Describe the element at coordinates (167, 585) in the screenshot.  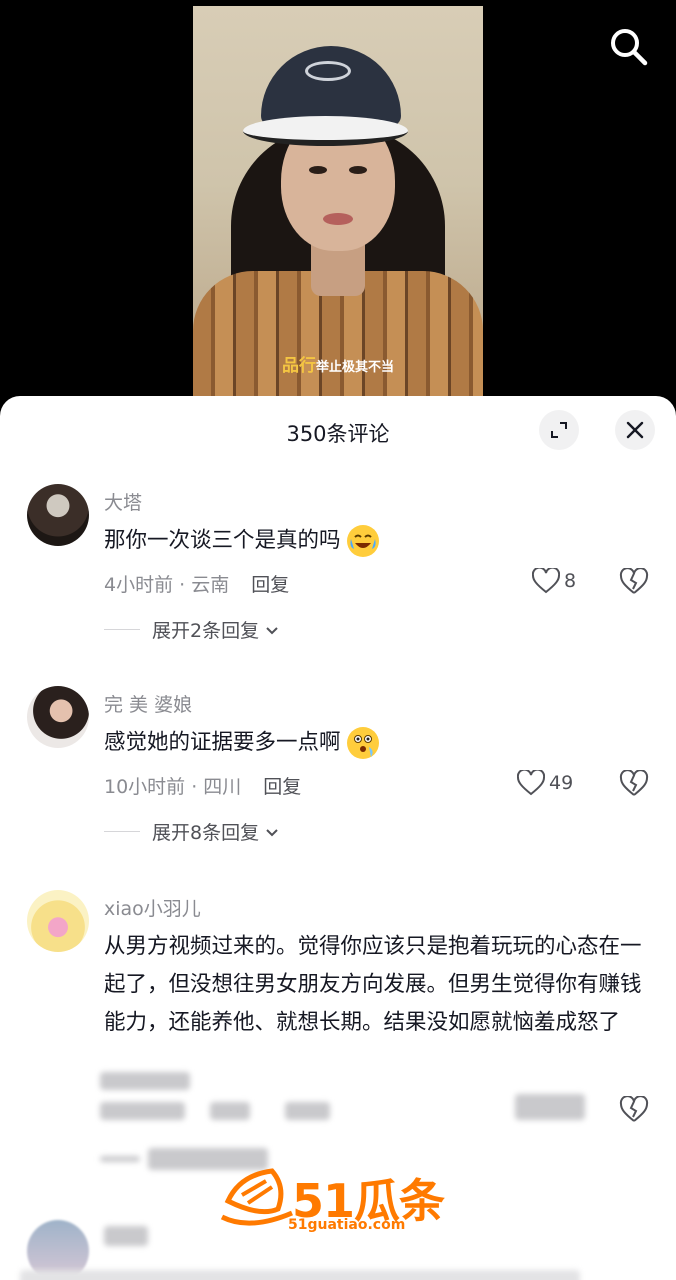
I see `comment-time-location: 4小时前 · 云南` at that location.